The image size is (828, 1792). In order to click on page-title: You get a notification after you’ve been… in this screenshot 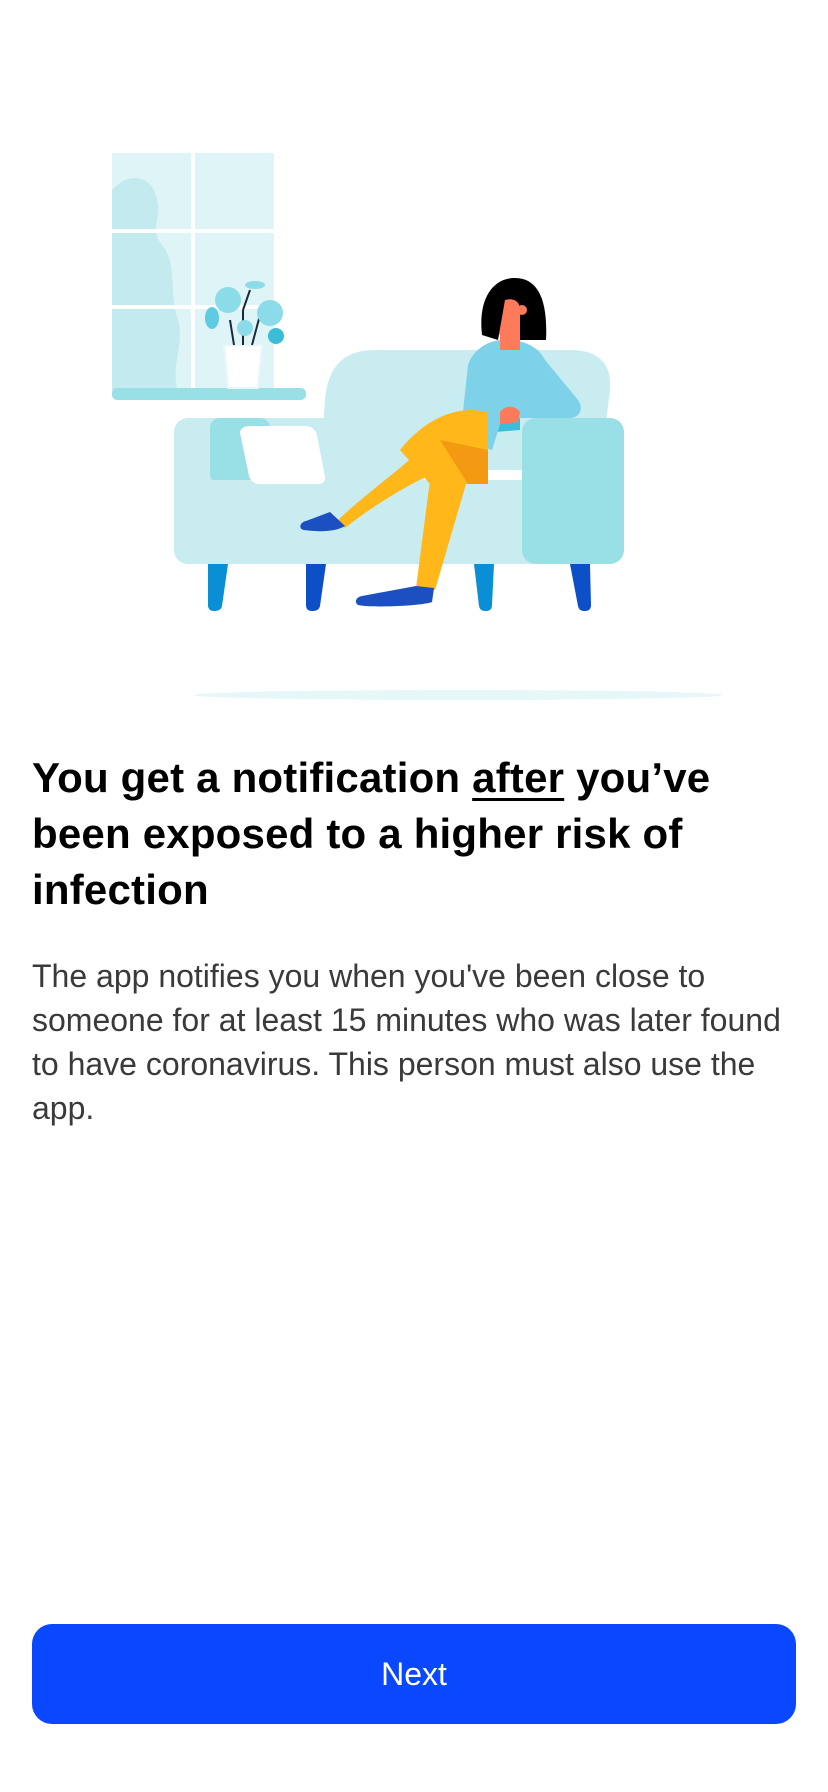, I will do `click(414, 834)`.